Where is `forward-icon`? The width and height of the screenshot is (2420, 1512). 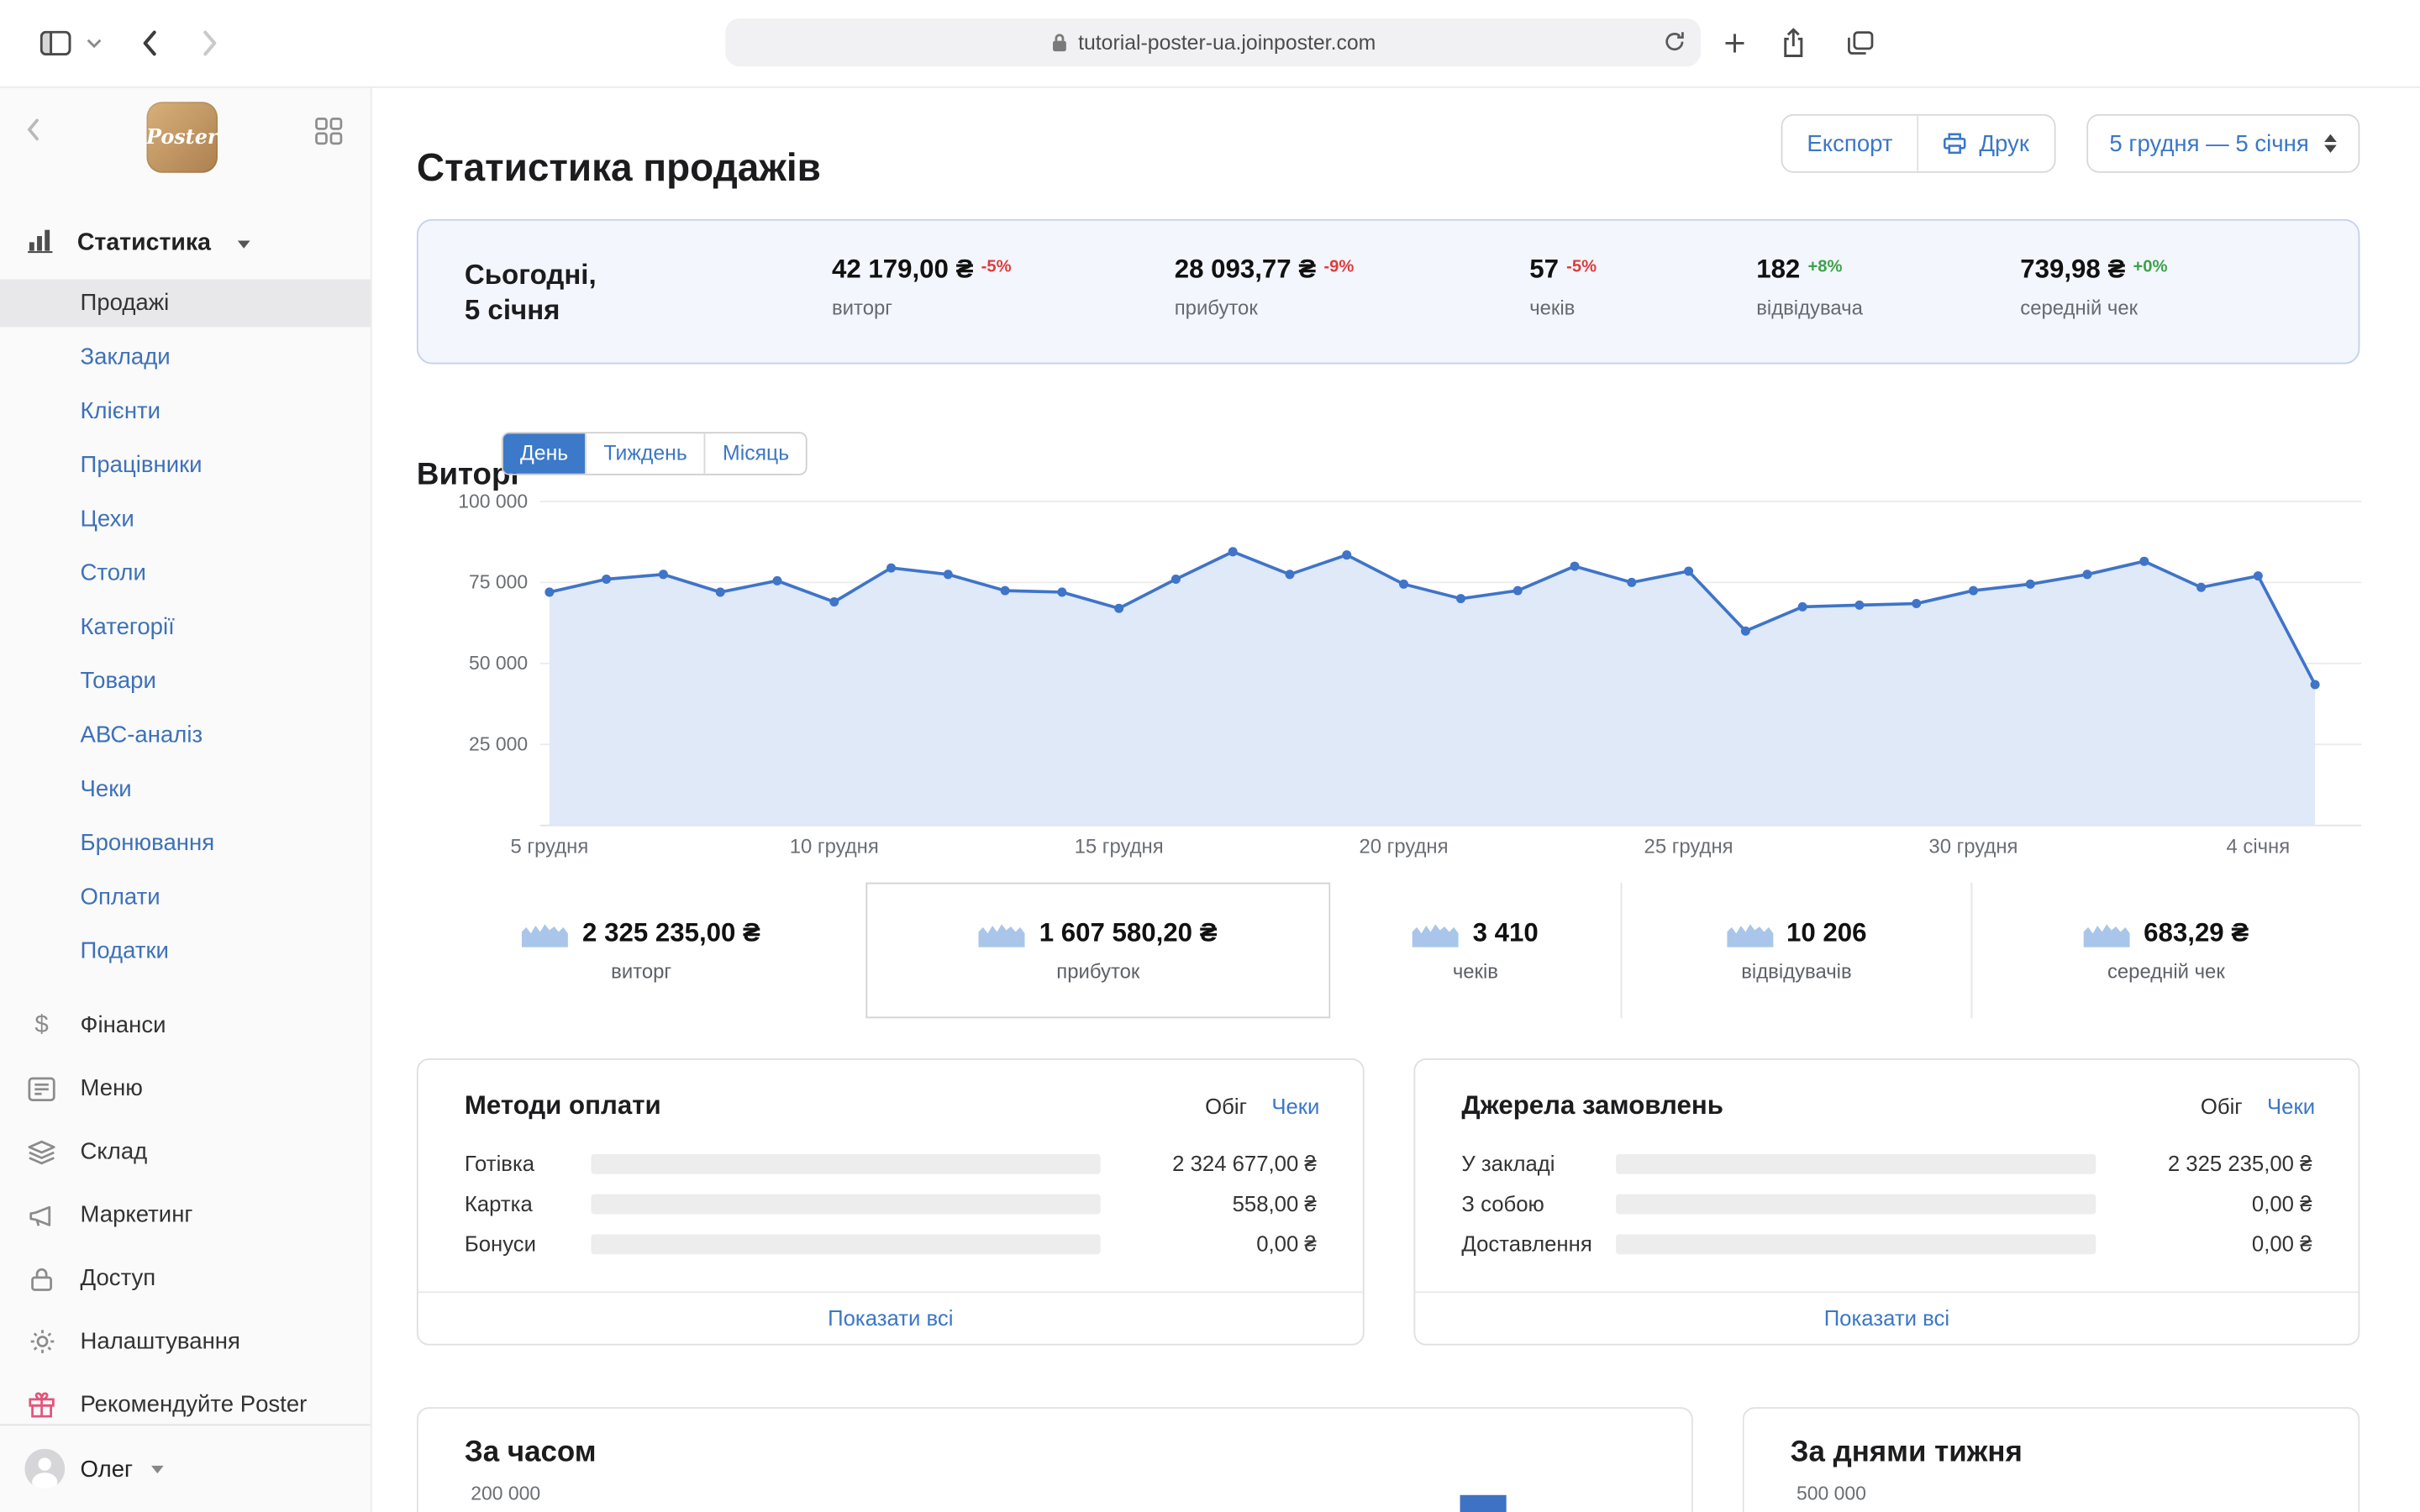
forward-icon is located at coordinates (210, 43).